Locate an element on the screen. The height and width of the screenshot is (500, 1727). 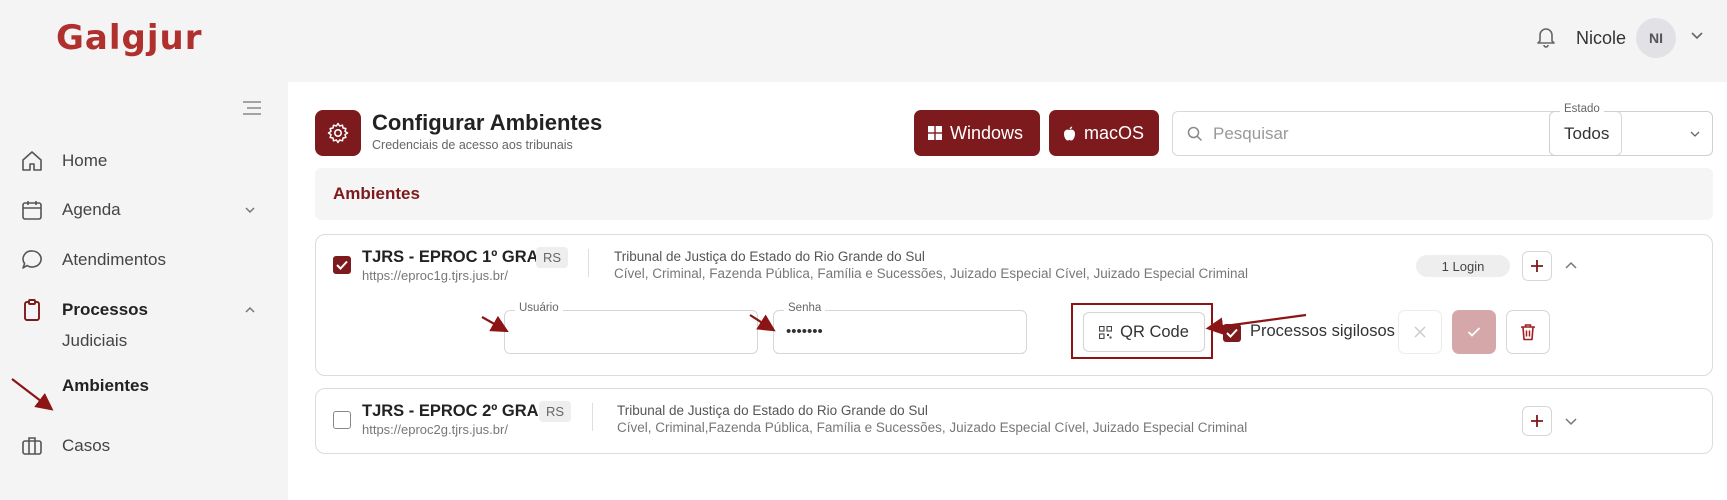
page-subtitle: Credenciais de acesso aos tribunais is located at coordinates (472, 145).